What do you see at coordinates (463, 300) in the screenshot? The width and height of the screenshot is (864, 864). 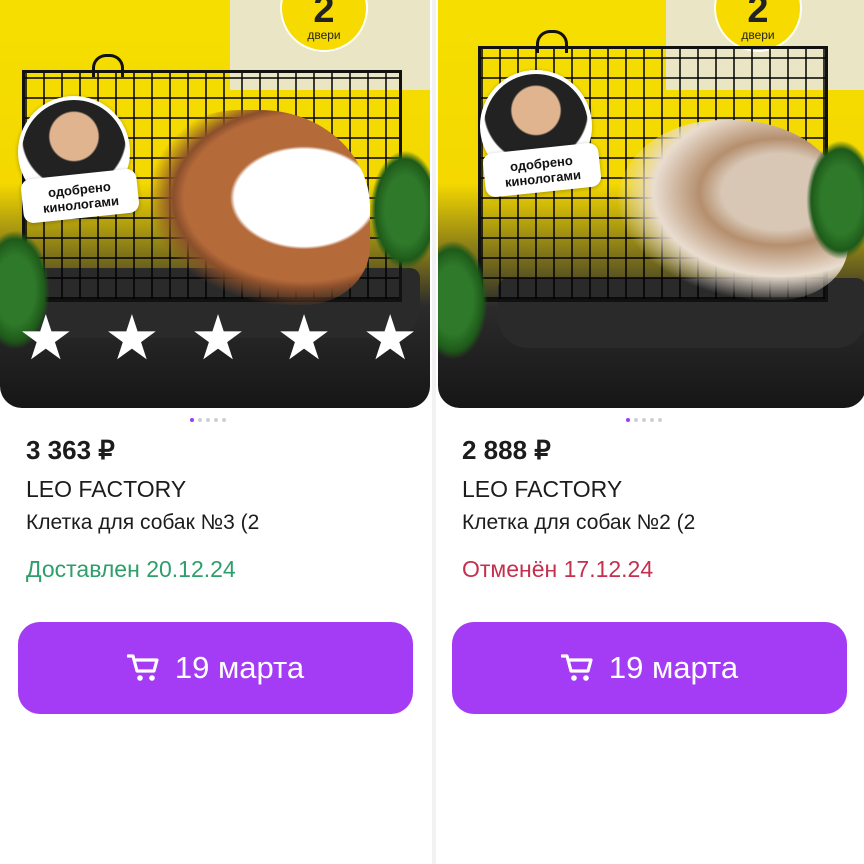 I see `plant-left` at bounding box center [463, 300].